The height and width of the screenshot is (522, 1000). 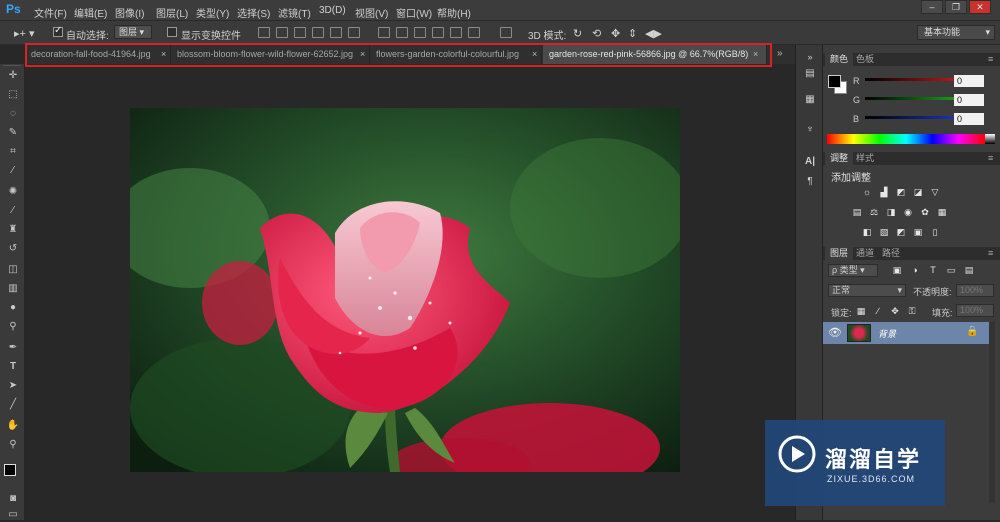 I want to click on lock-all-icon: ⚿, so click(x=912, y=311).